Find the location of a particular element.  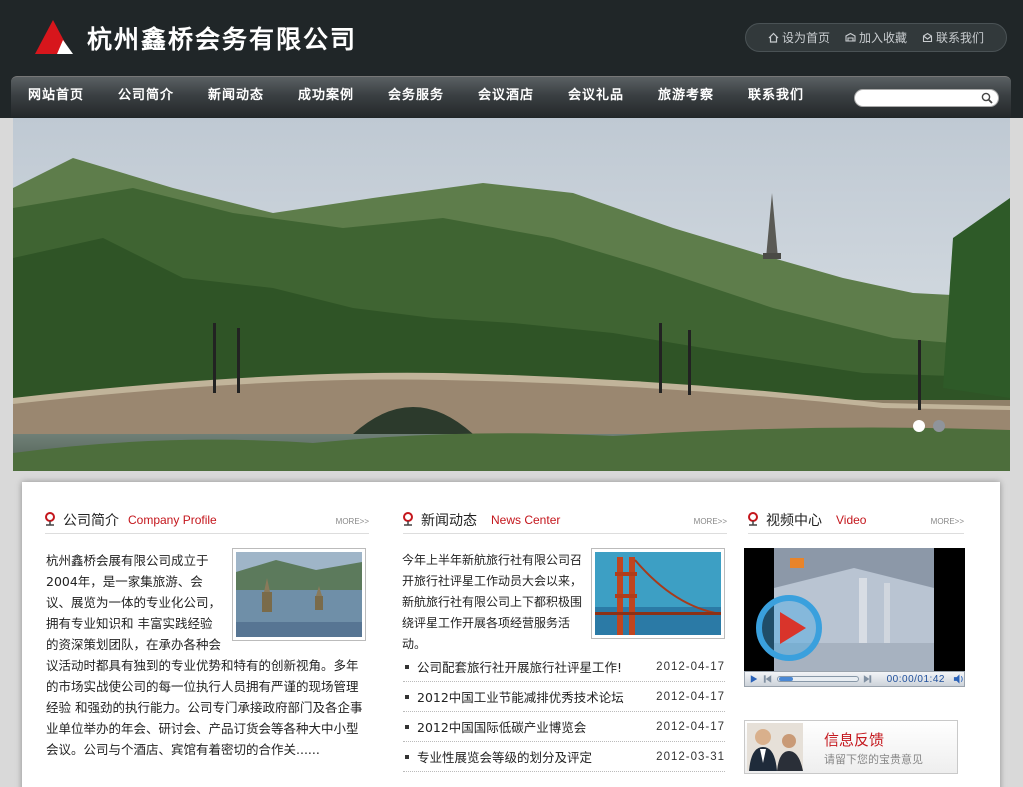

video-frame-image is located at coordinates (854, 609).